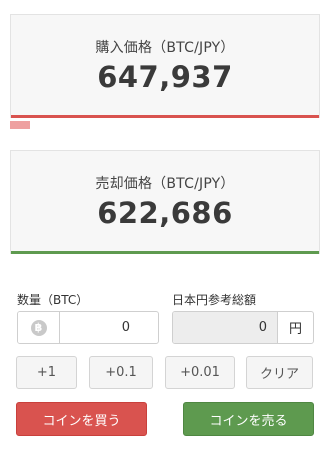  What do you see at coordinates (165, 116) in the screenshot?
I see `buy-price-underline` at bounding box center [165, 116].